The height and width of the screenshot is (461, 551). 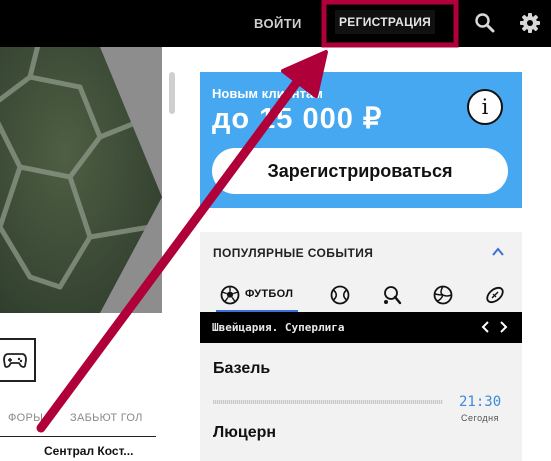 I want to click on info-button: i, so click(x=485, y=107).